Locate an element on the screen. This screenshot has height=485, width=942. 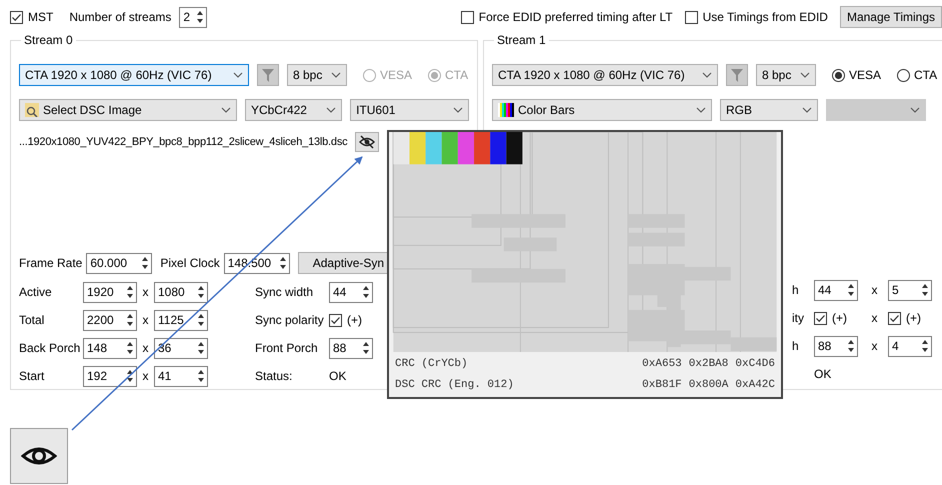
dropdown: YCbCr422 is located at coordinates (293, 110).